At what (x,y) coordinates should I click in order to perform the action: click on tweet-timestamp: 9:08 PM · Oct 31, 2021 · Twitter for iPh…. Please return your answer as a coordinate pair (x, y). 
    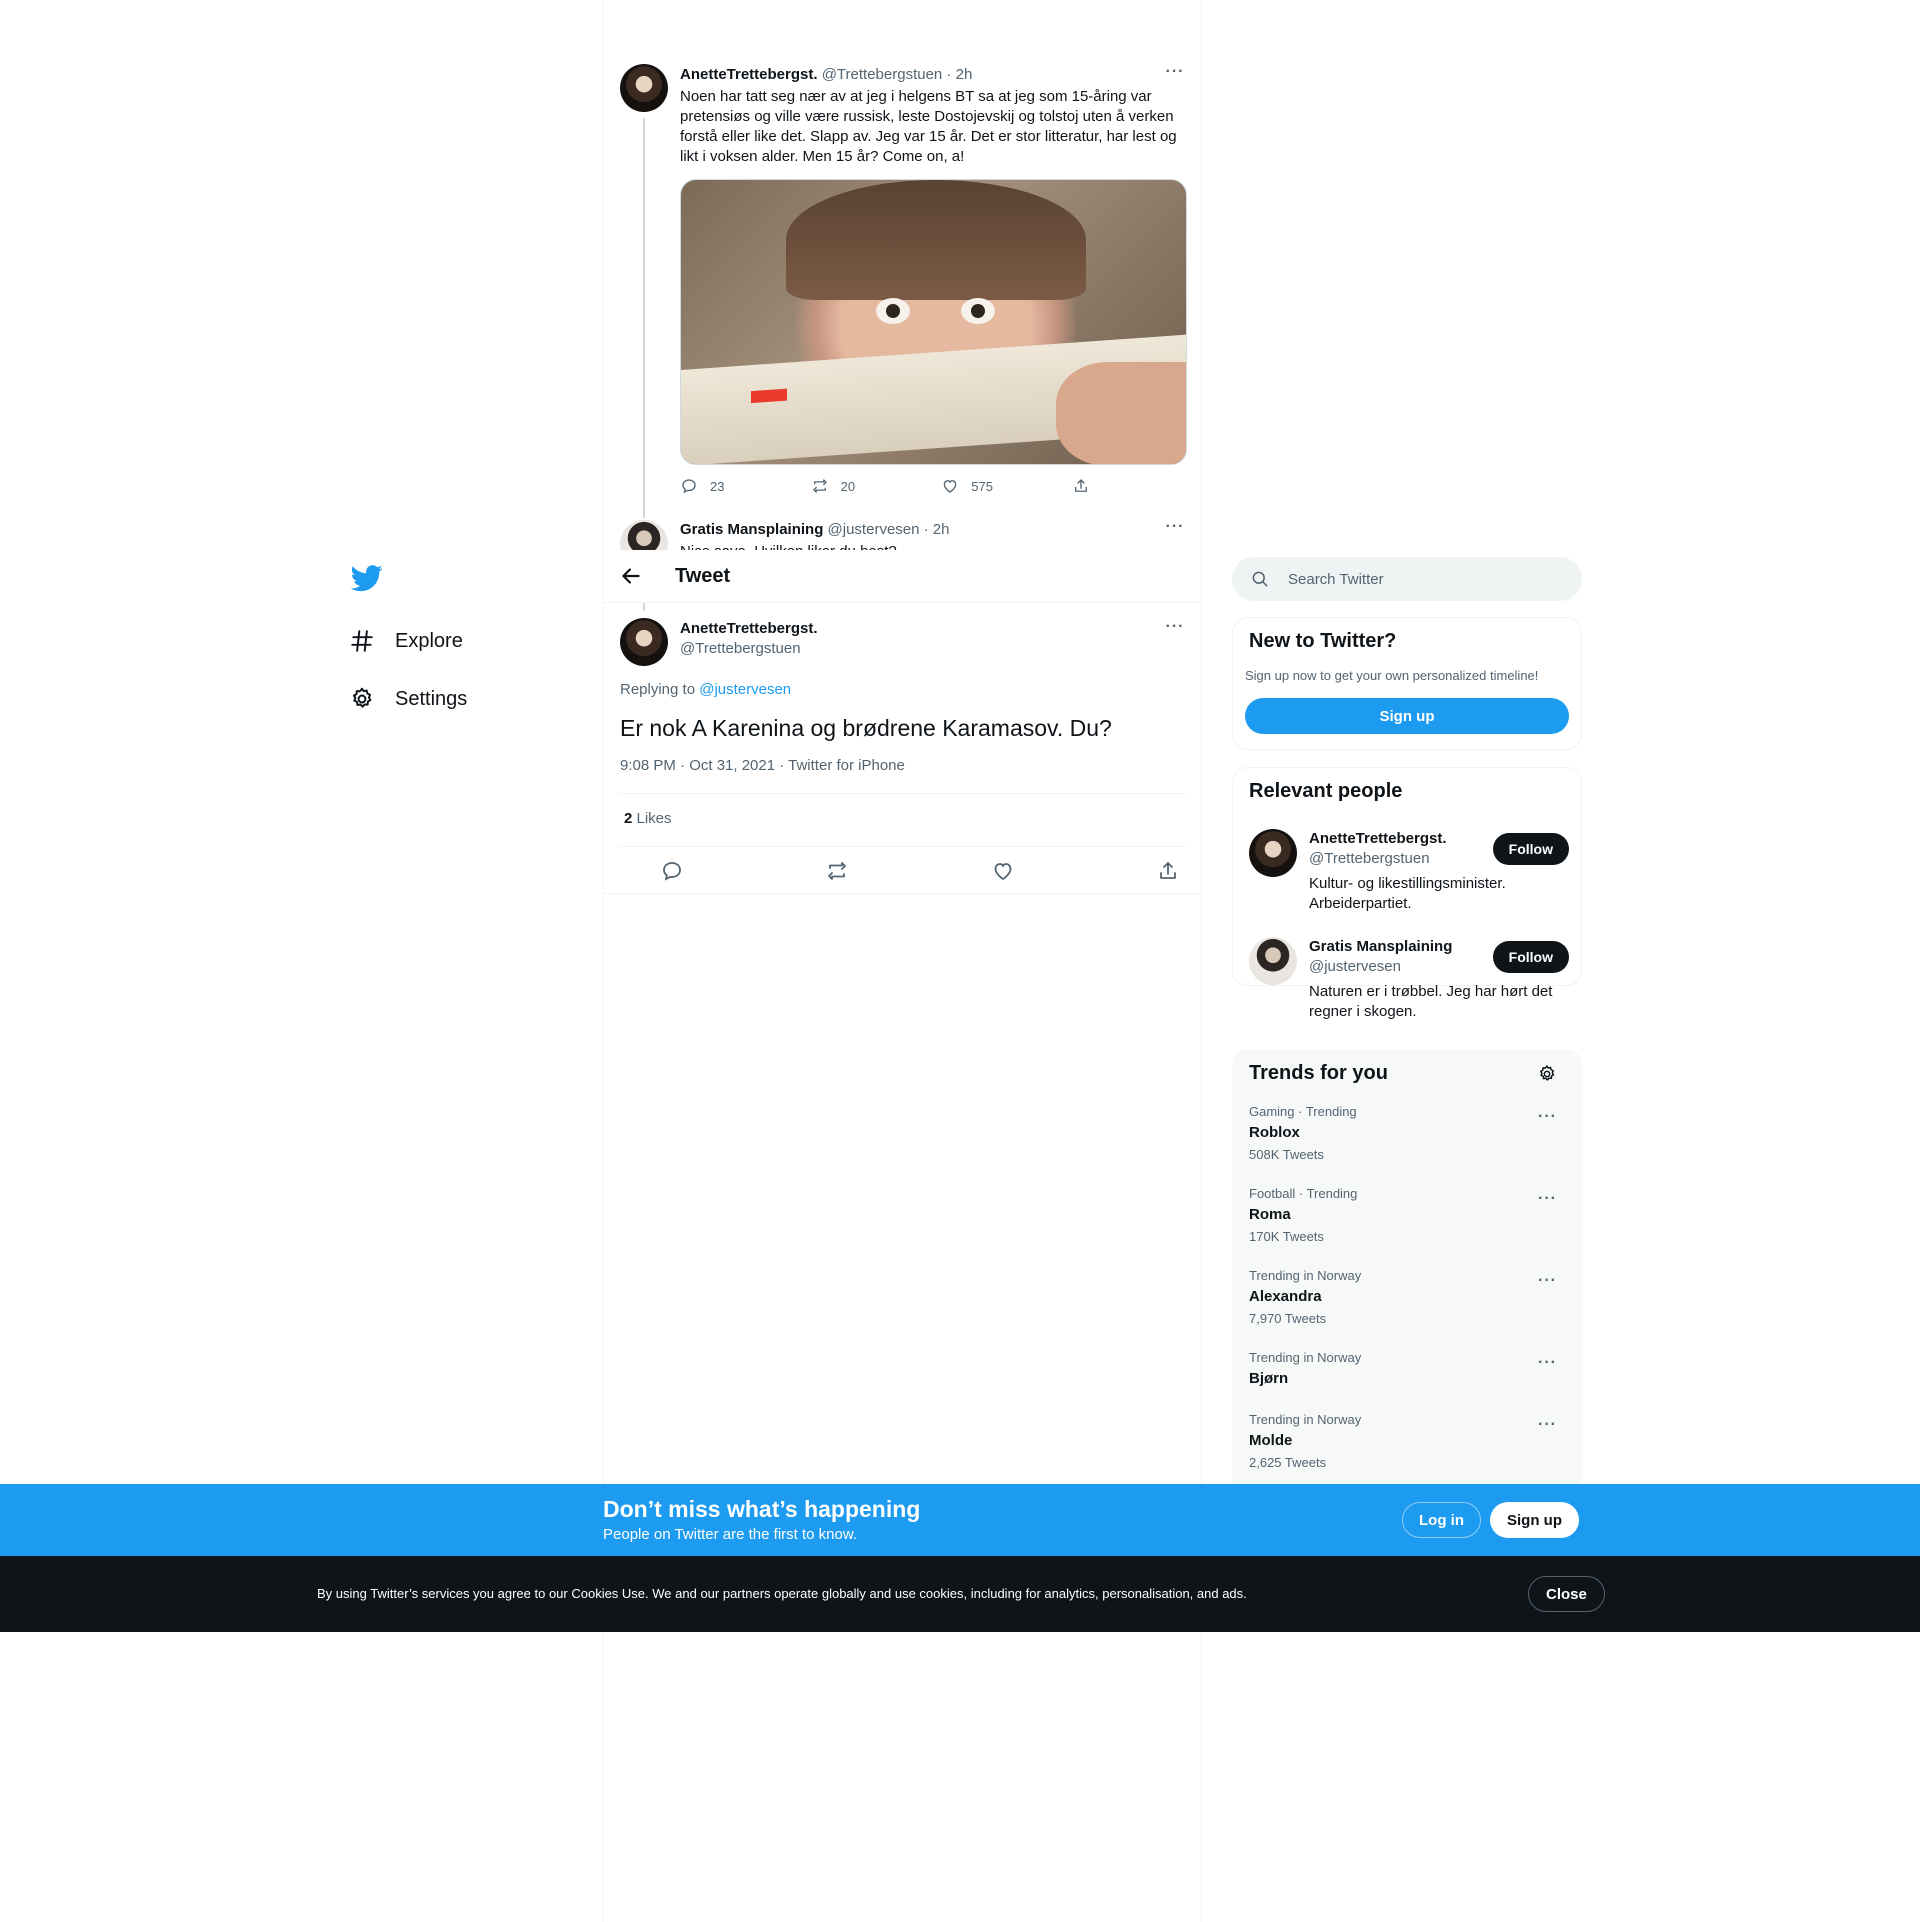
    Looking at the image, I should click on (762, 765).